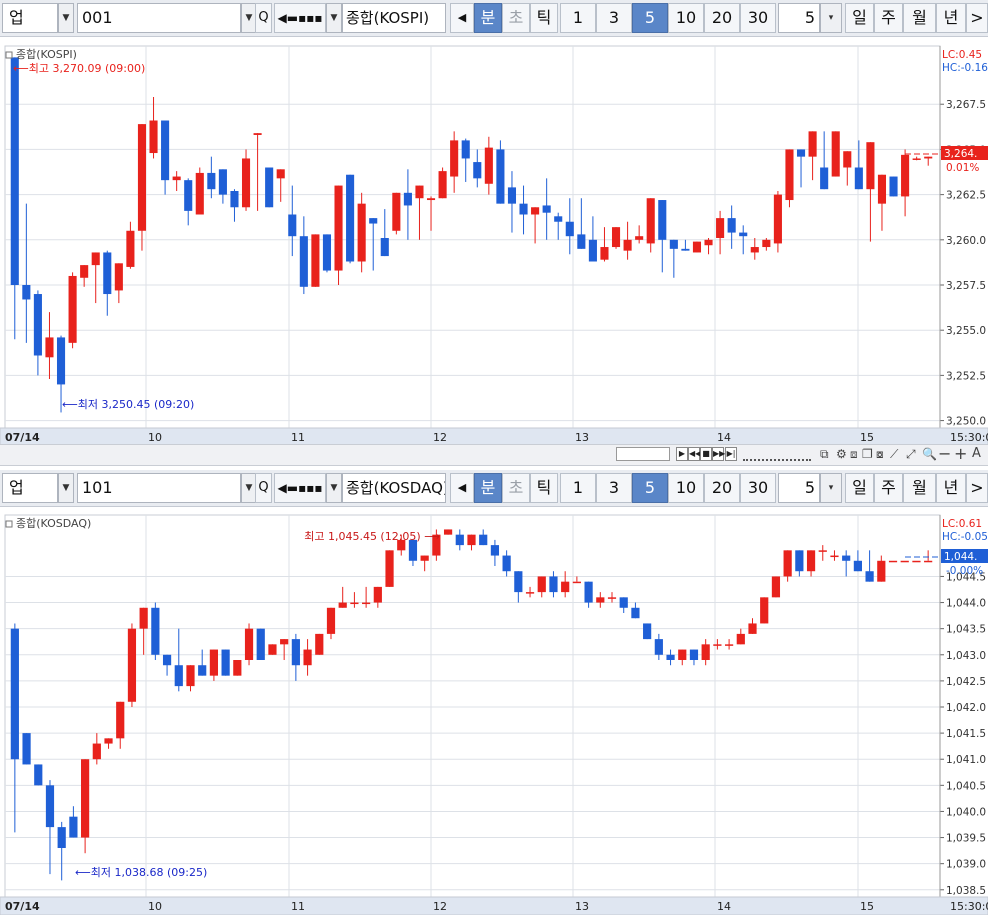 The image size is (988, 915). I want to click on index-code-input: 001, so click(159, 18).